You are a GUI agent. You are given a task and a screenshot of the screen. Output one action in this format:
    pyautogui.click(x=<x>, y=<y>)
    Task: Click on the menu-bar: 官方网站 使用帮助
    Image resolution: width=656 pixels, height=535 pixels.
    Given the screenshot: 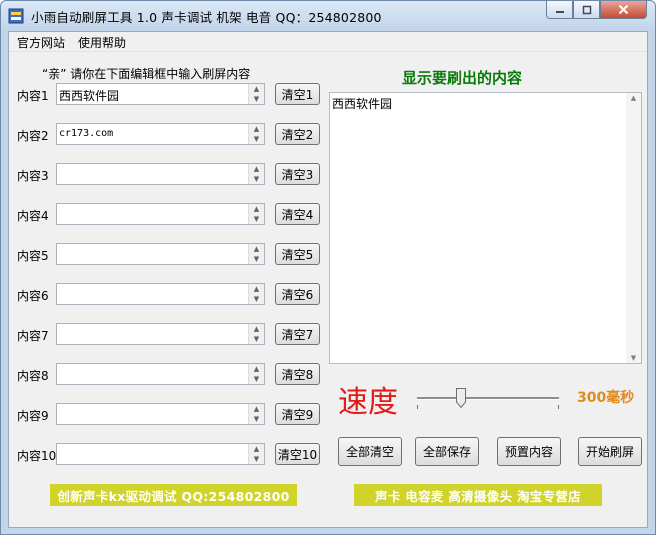 What is the action you would take?
    pyautogui.click(x=328, y=42)
    